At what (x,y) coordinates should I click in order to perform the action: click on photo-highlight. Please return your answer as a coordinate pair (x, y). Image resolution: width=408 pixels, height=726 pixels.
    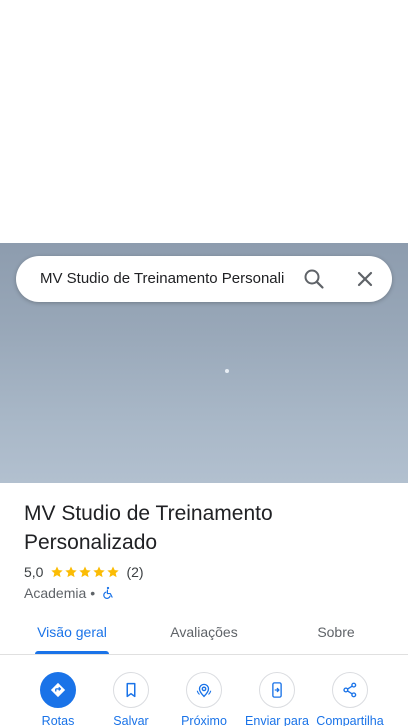
    Looking at the image, I should click on (227, 371).